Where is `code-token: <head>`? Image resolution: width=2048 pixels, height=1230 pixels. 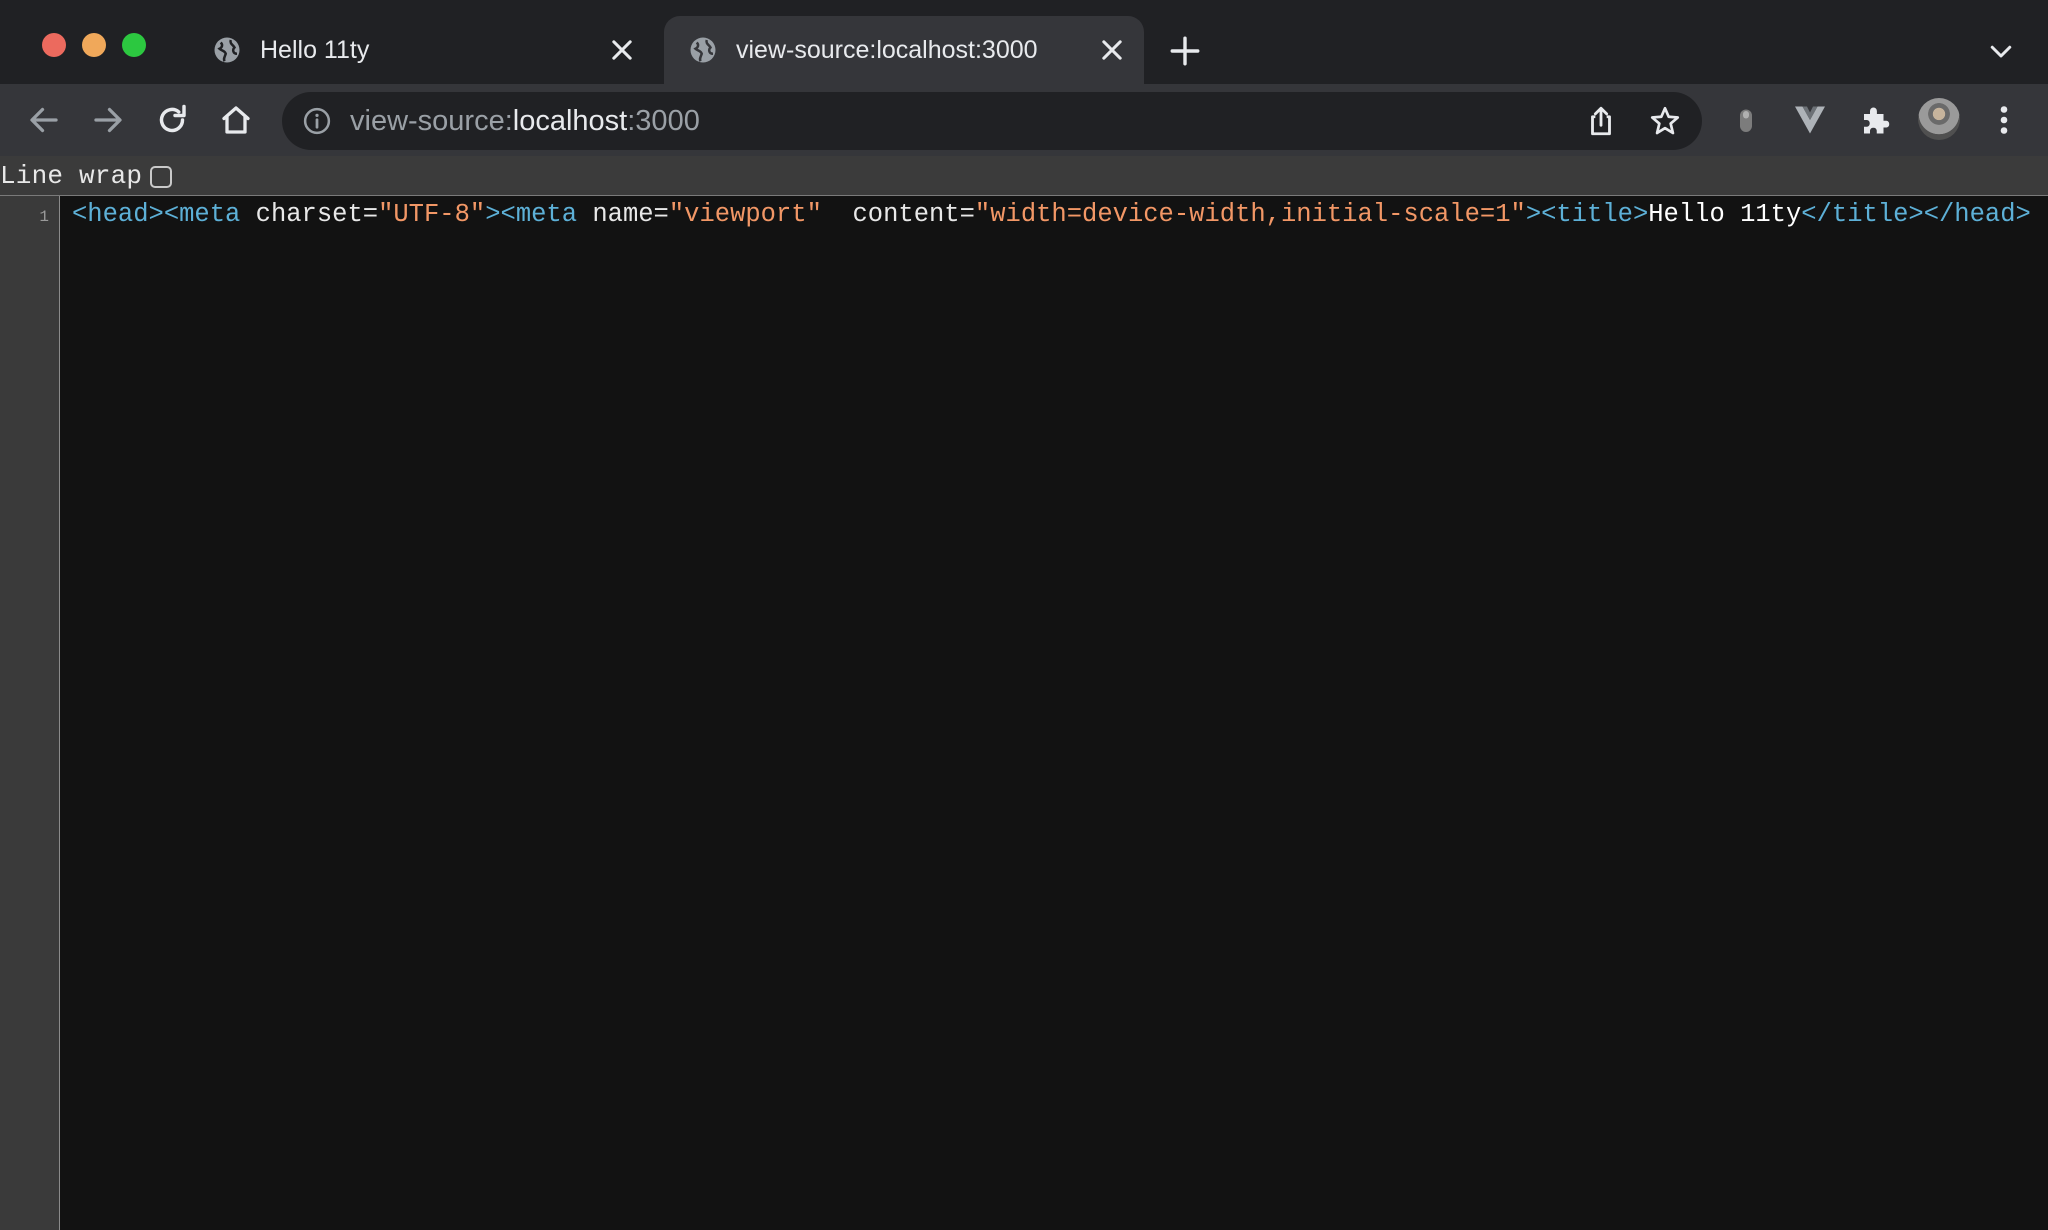 code-token: <head> is located at coordinates (118, 214).